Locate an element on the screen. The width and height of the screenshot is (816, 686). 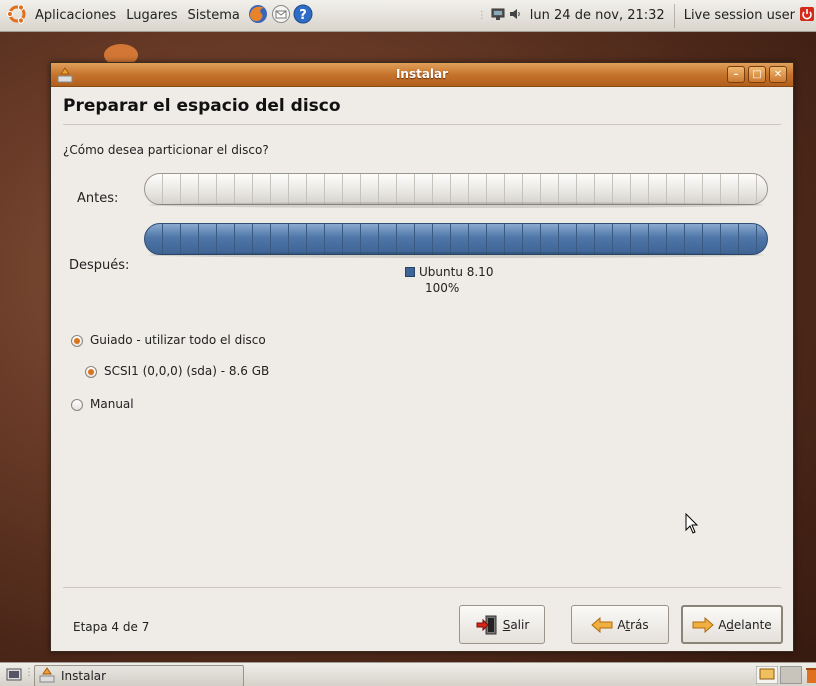
firefox-icon is located at coordinates (258, 16).